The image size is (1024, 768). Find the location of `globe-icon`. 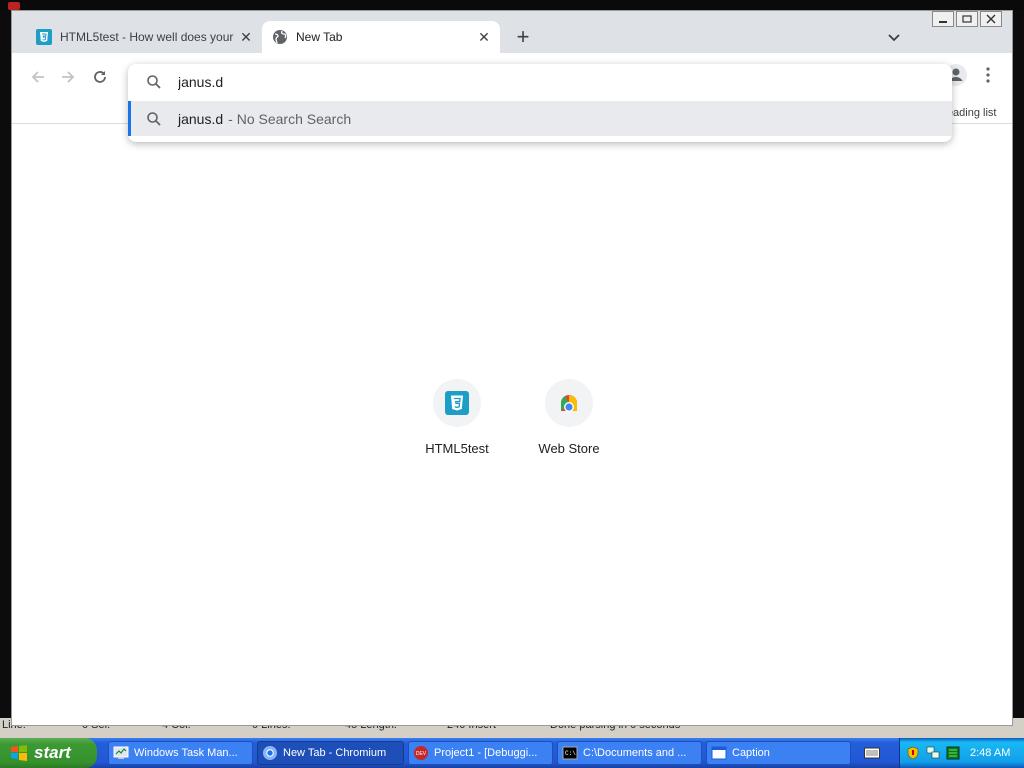

globe-icon is located at coordinates (280, 37).